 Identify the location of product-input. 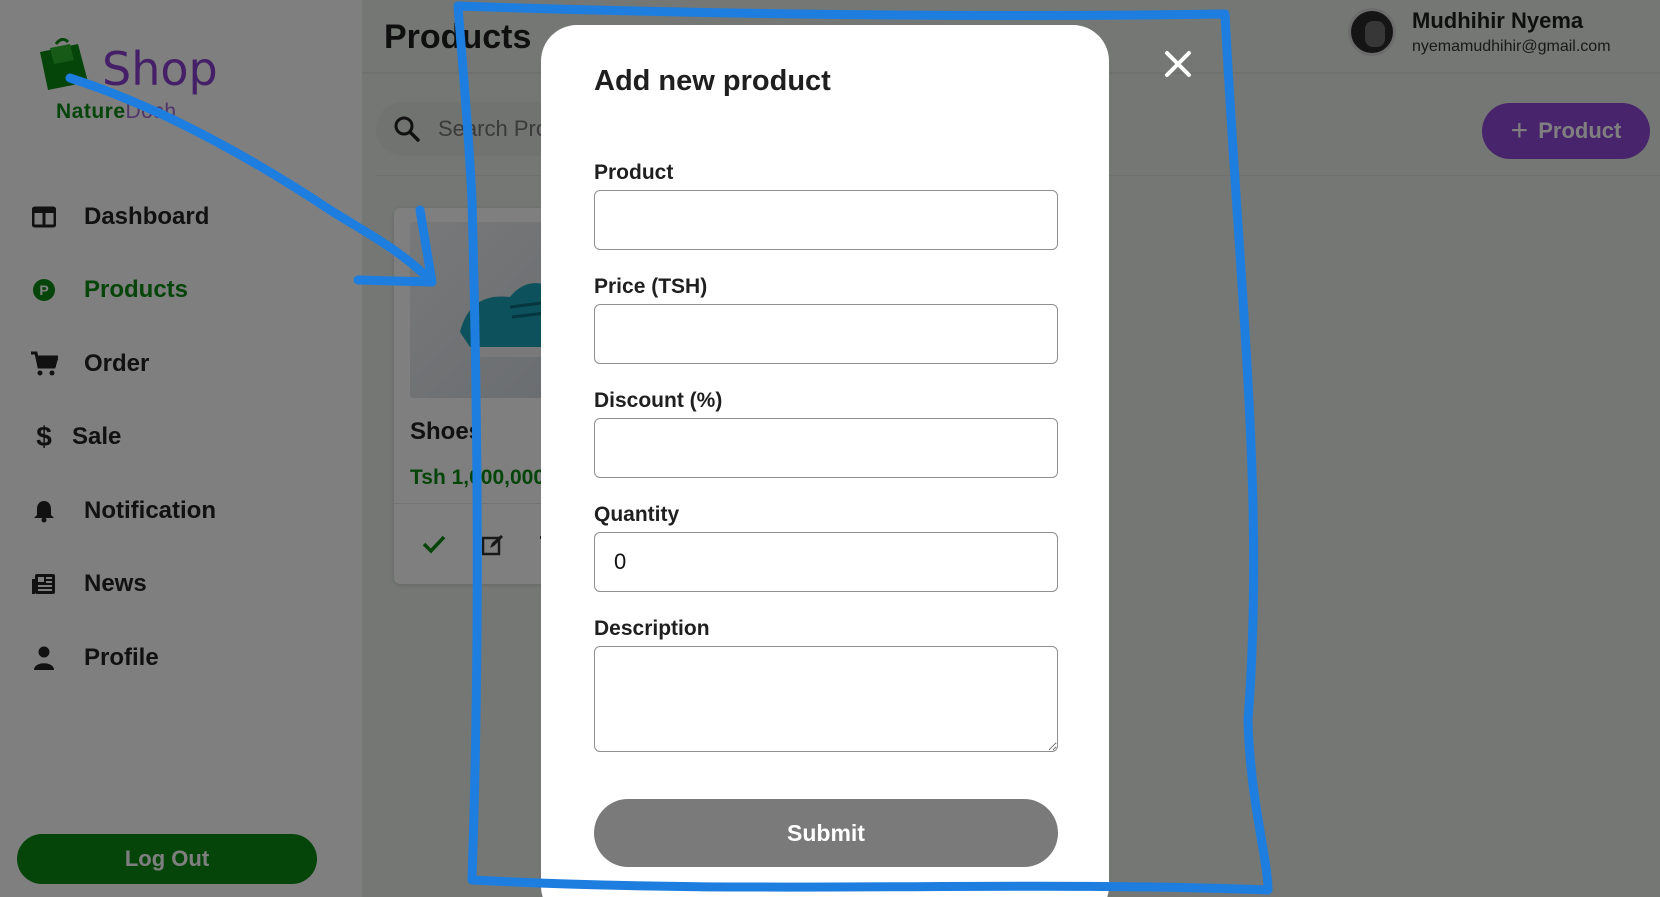
(826, 220).